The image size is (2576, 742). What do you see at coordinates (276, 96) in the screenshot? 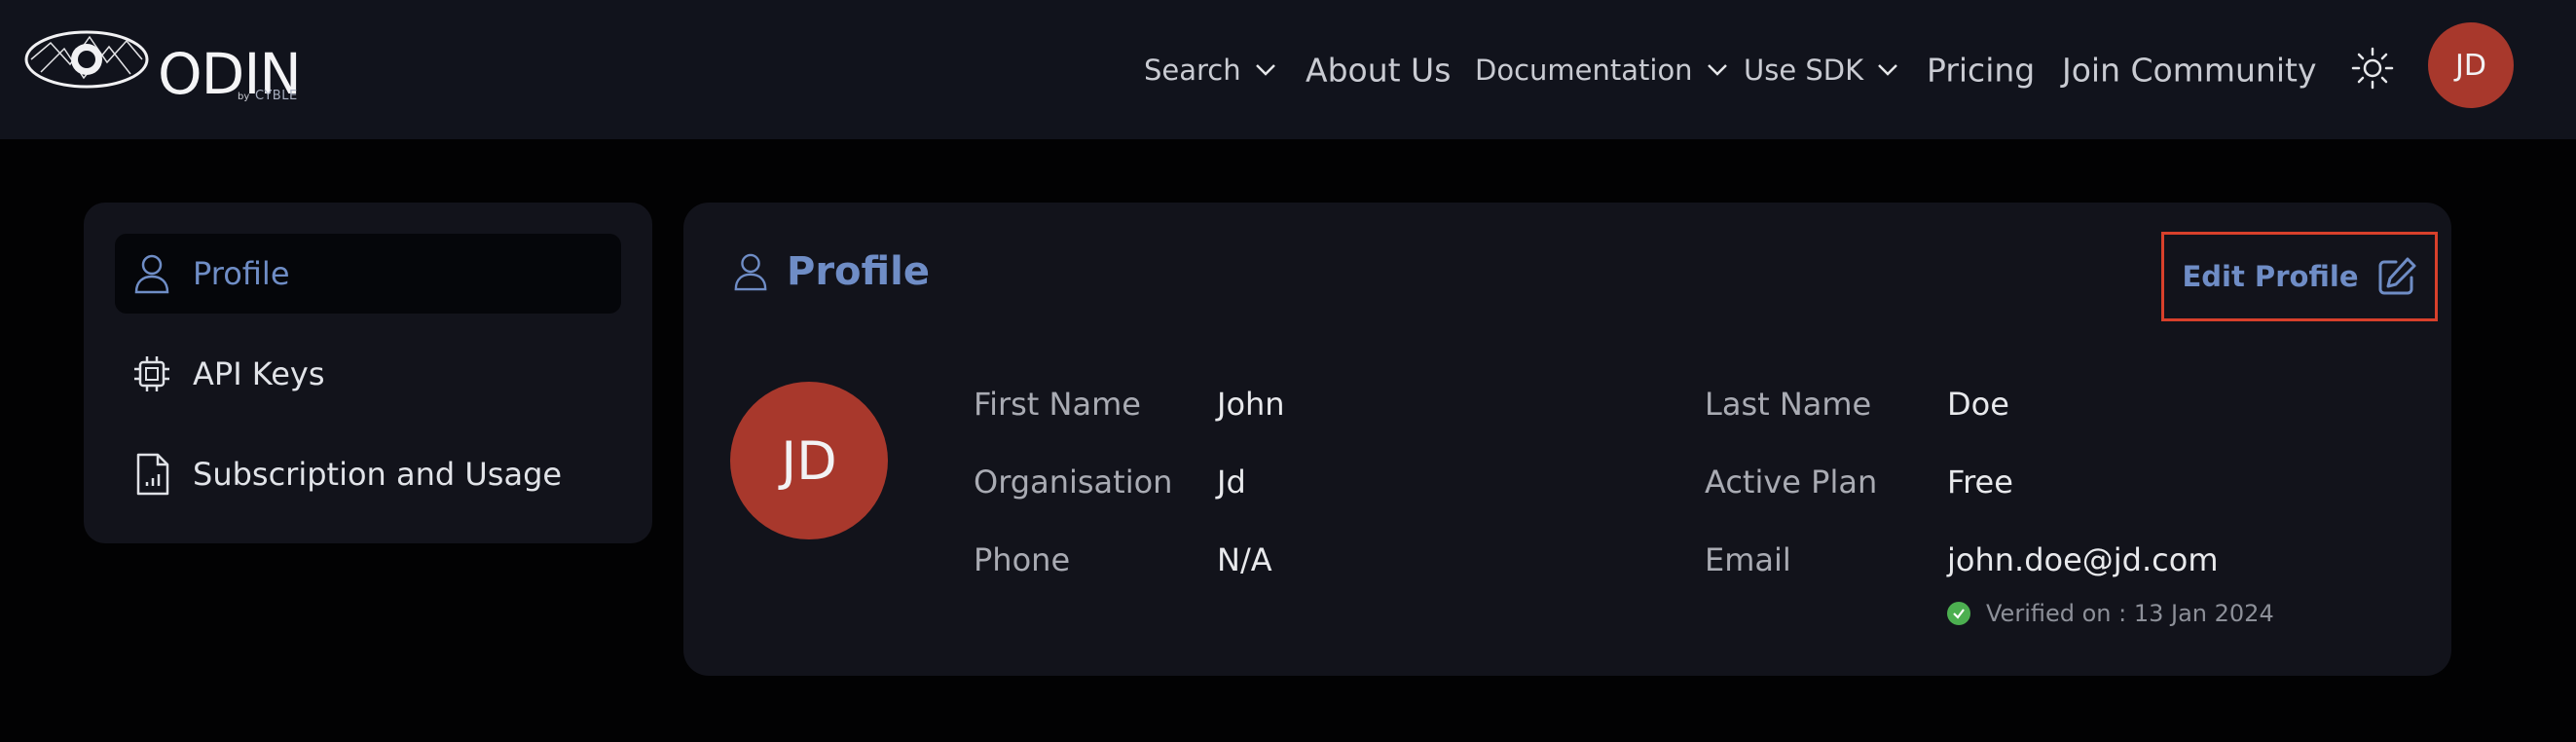
I see `logo-brand-text: CYBLE` at bounding box center [276, 96].